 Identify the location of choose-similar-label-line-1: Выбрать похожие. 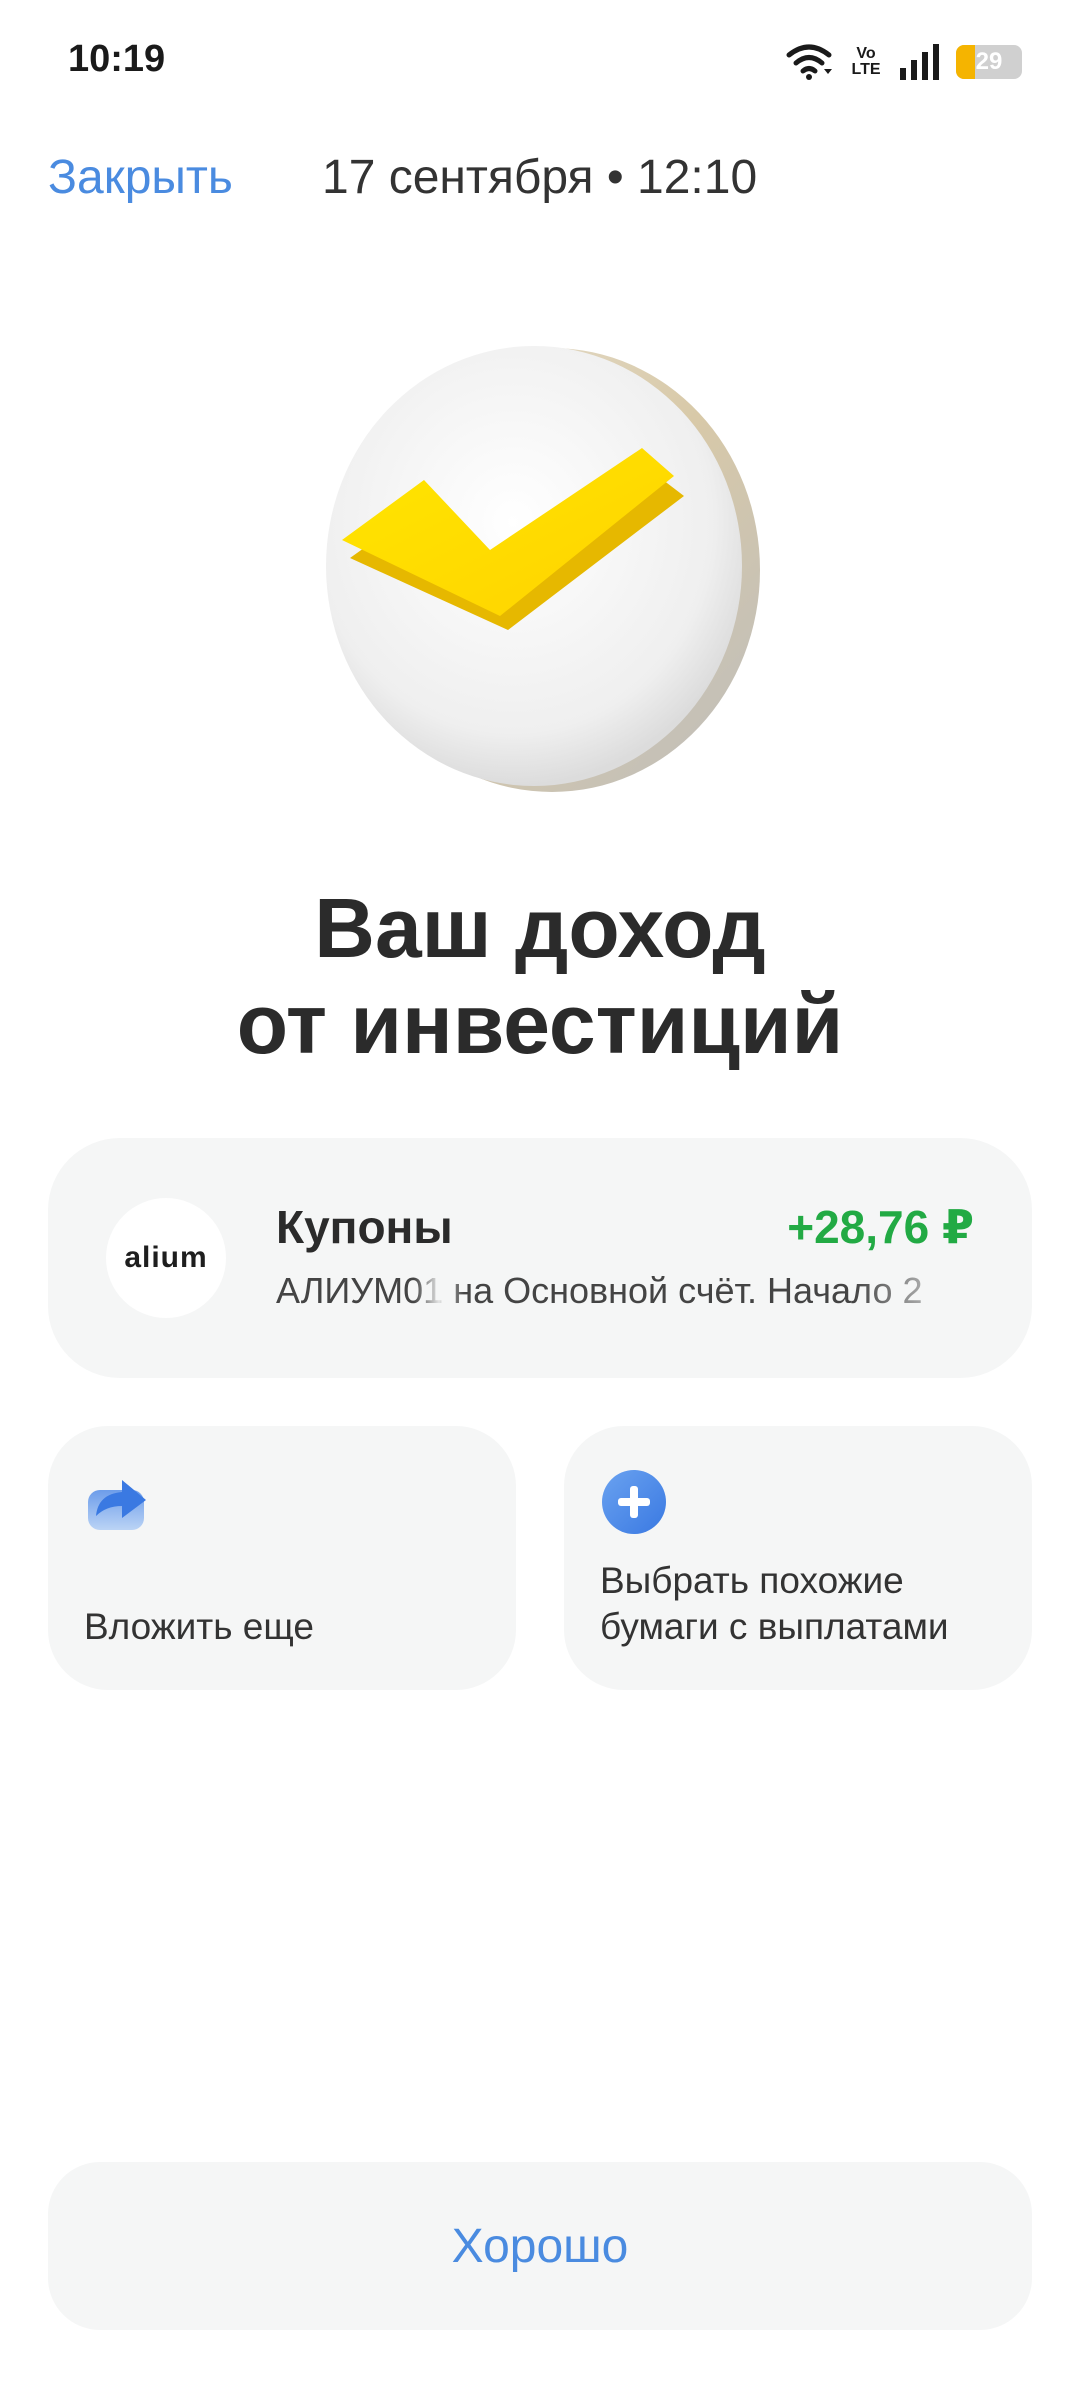
(752, 1580).